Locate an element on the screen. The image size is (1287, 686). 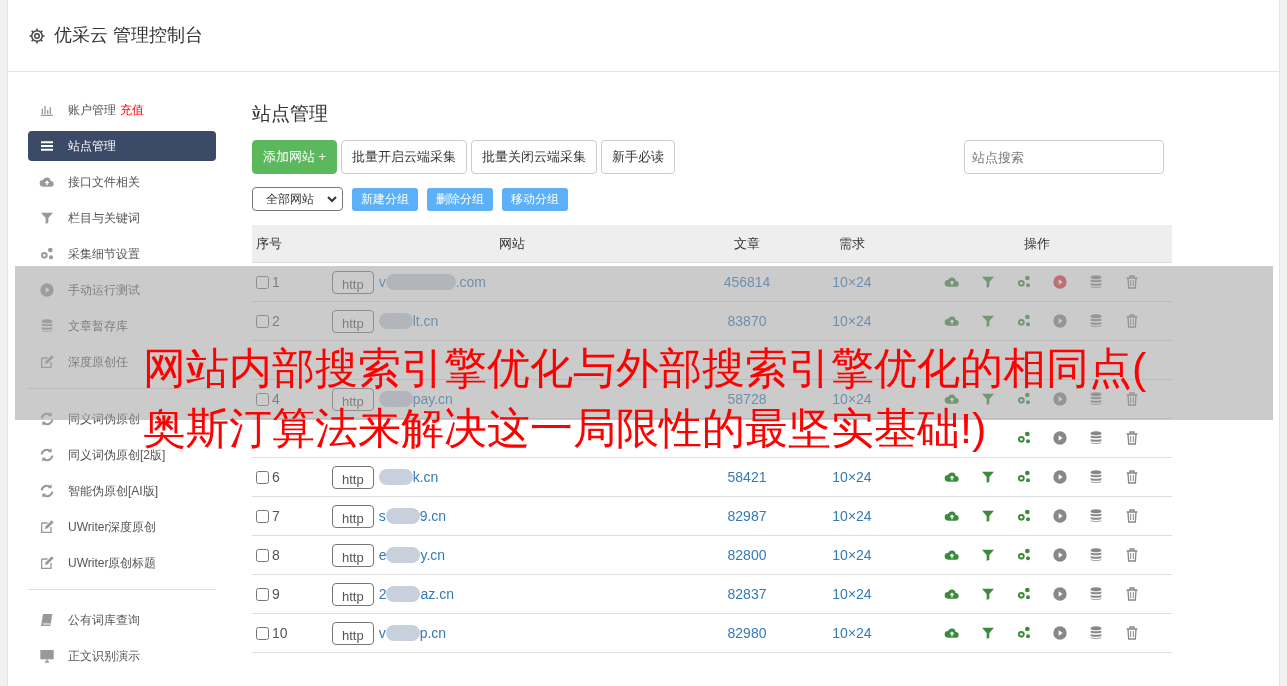
site-link: 2 az.cn is located at coordinates (416, 594).